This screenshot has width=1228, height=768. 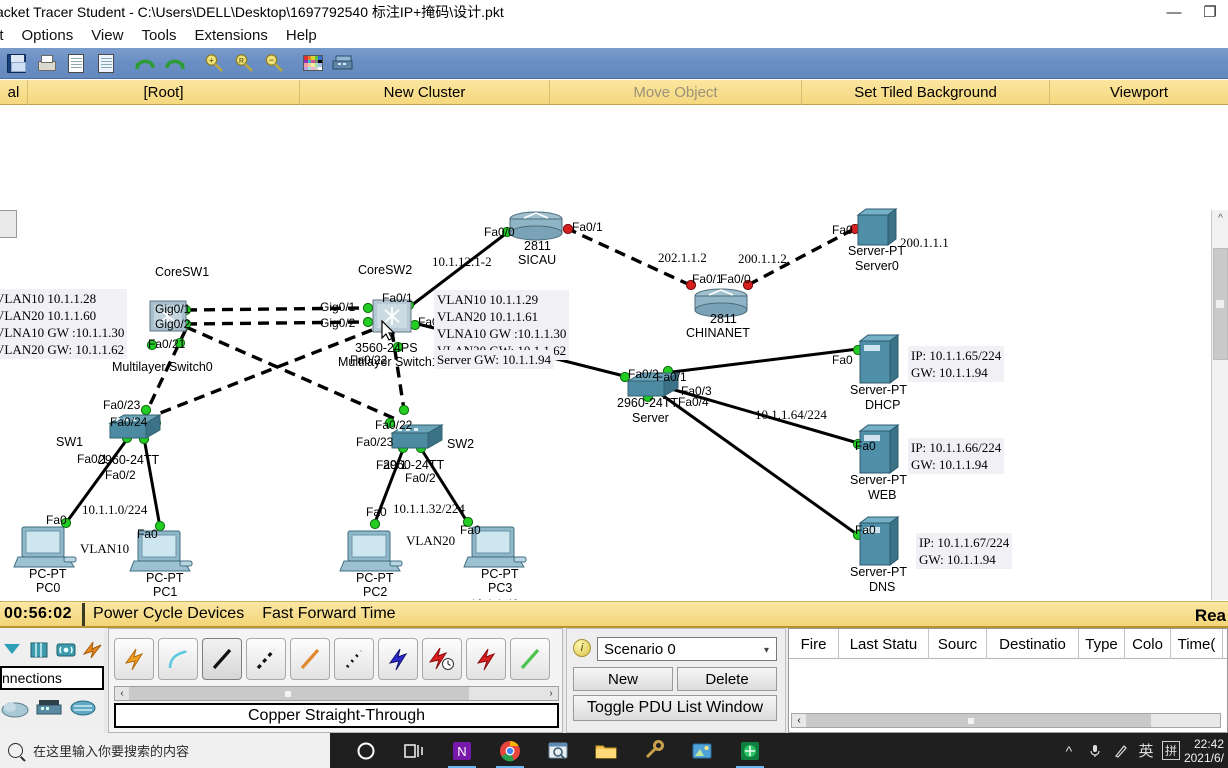 I want to click on paste-button, so click(x=106, y=63).